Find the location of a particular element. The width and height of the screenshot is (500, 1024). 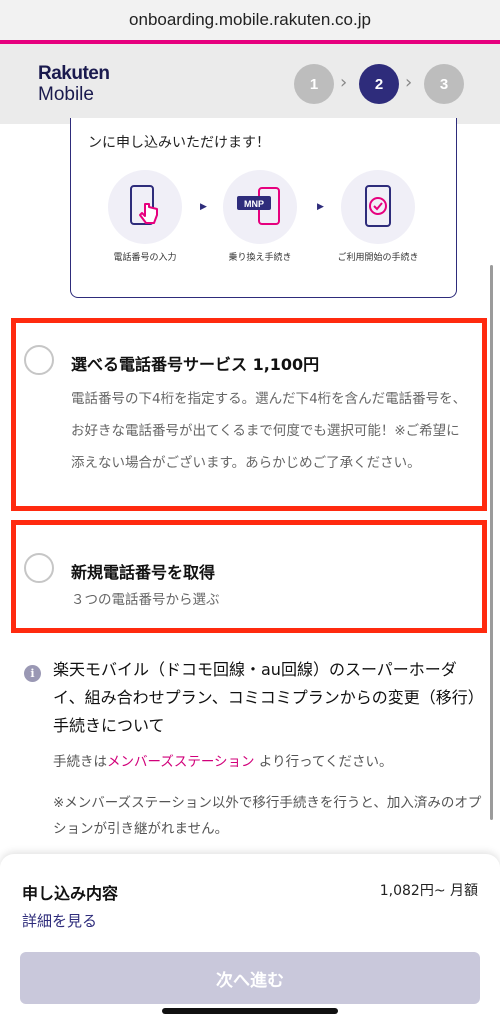

members-station-link: メンバーズステーション is located at coordinates (181, 762).